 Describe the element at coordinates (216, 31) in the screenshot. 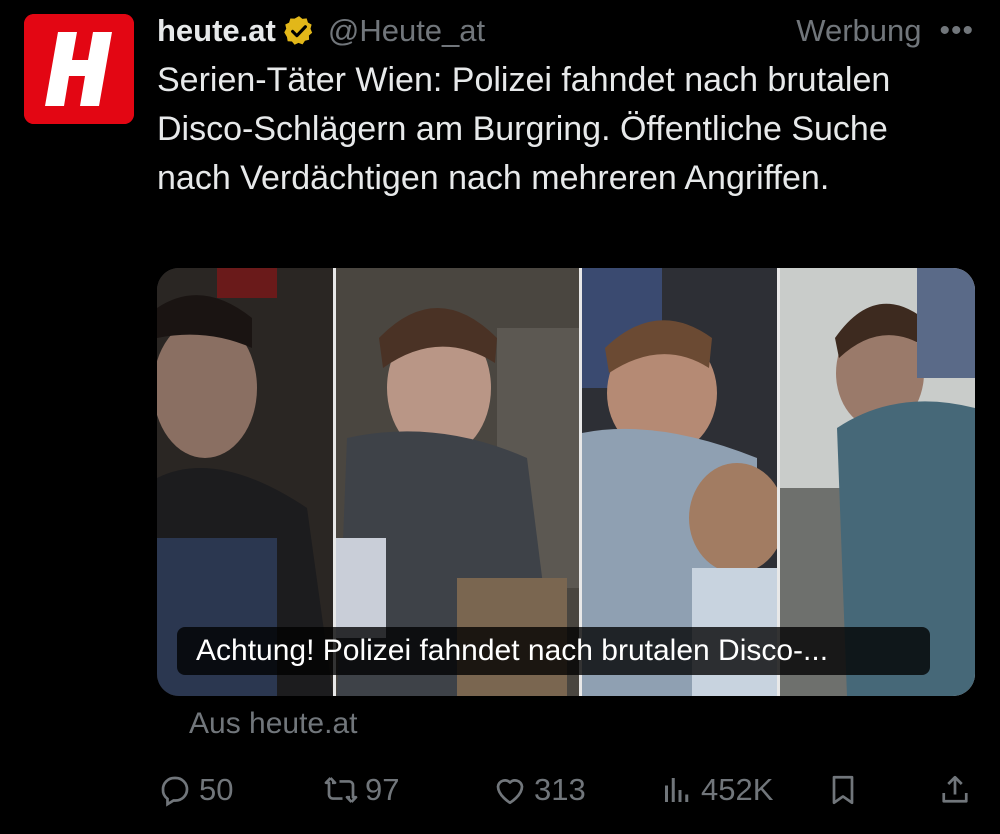

I see `display-name: heute.at` at that location.